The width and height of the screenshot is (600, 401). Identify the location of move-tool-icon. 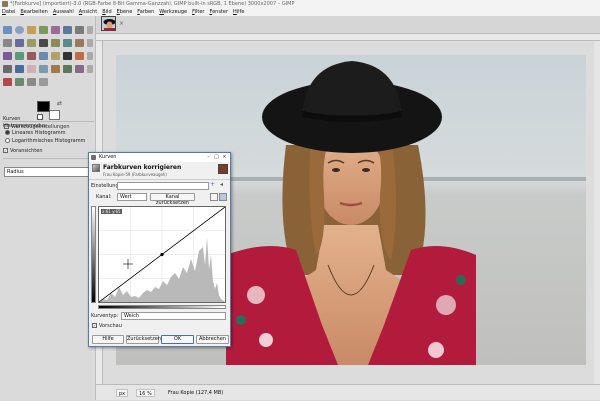
(43, 43).